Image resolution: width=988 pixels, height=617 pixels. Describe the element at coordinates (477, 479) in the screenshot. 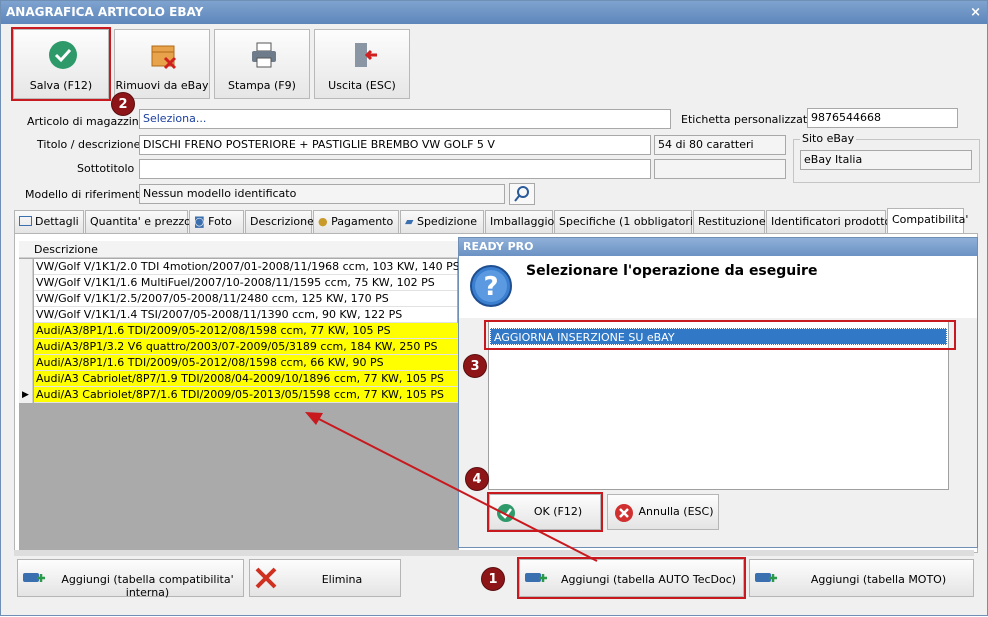

I see `step-badge-4: 4` at that location.